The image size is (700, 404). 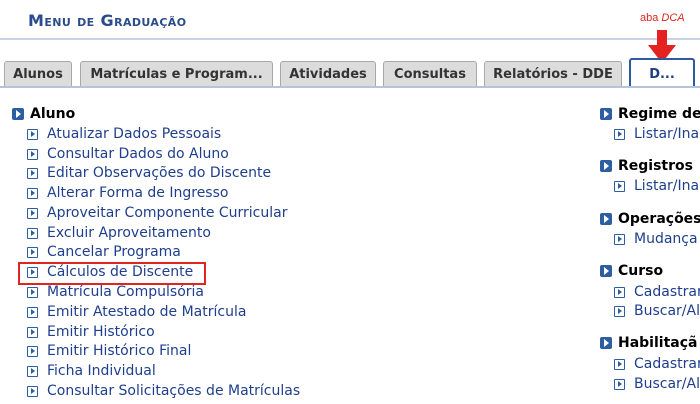 I want to click on menu-item-curso-buscar: Buscar/Al, so click(x=657, y=311).